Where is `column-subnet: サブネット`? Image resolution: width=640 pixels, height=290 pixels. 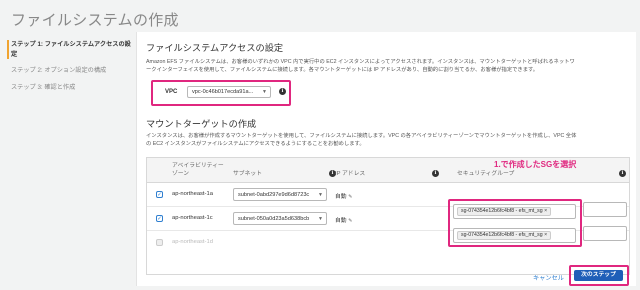
column-subnet: サブネット is located at coordinates (247, 174).